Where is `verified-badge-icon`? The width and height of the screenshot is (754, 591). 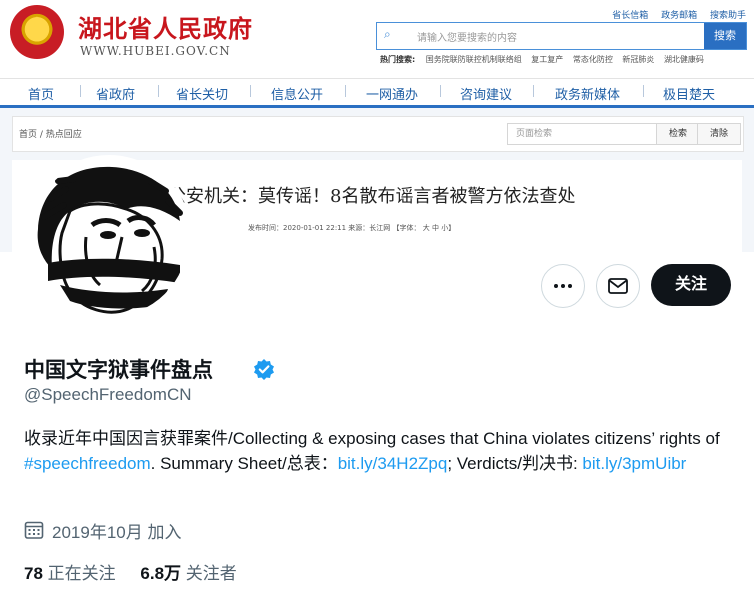
verified-badge-icon is located at coordinates (264, 369).